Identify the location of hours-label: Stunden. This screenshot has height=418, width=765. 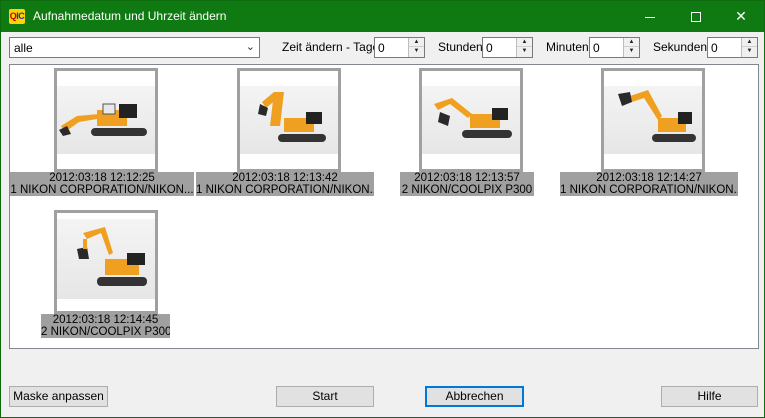
(460, 47).